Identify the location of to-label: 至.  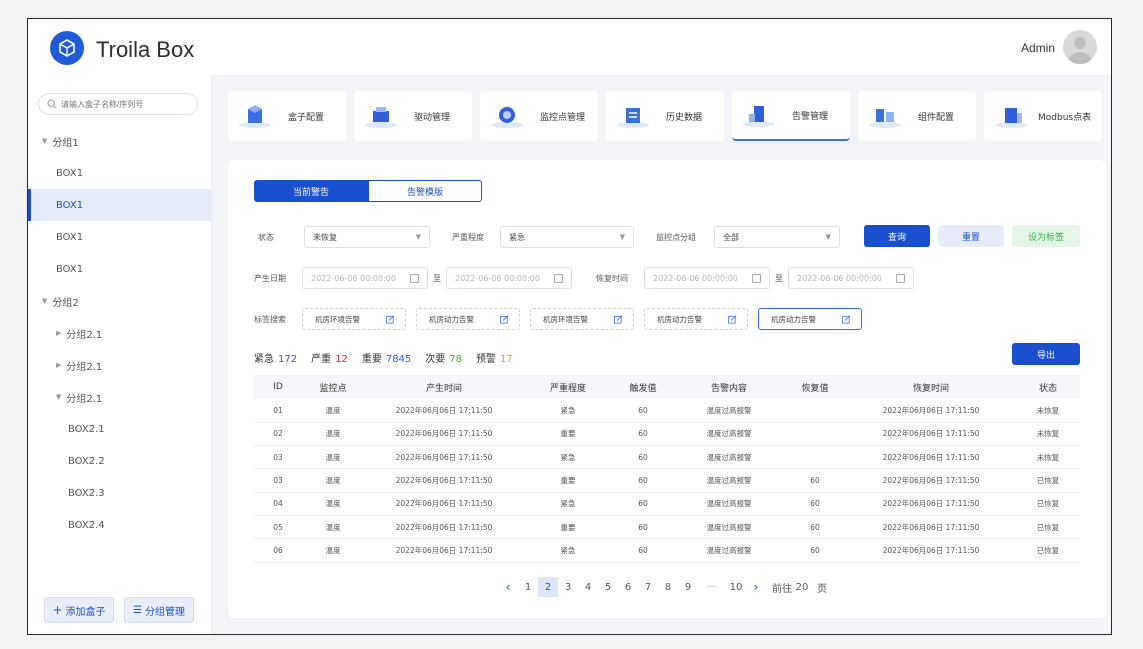
(437, 278).